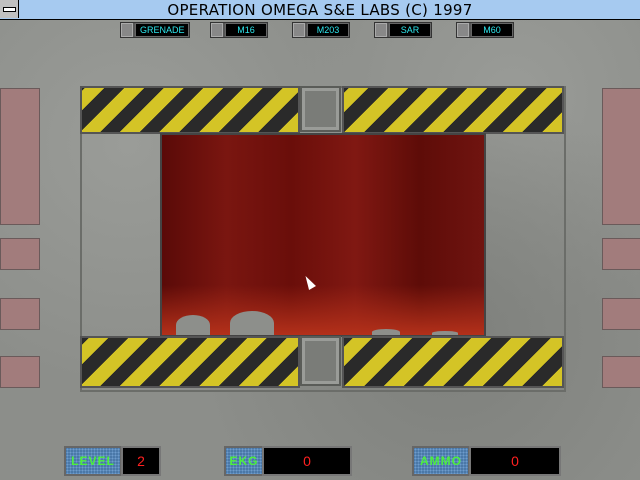  I want to click on level-value: 2, so click(141, 461).